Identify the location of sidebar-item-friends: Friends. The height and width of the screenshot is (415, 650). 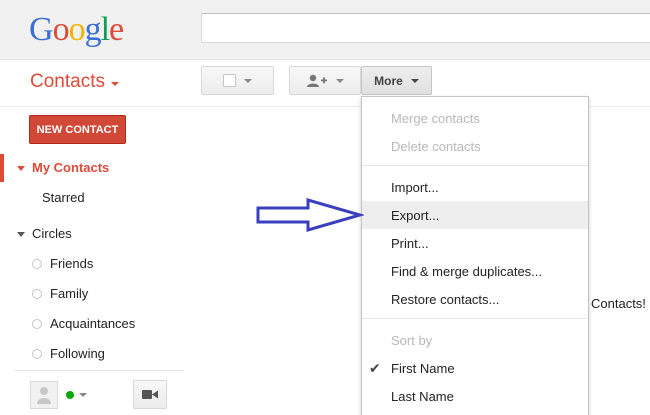
(62, 264).